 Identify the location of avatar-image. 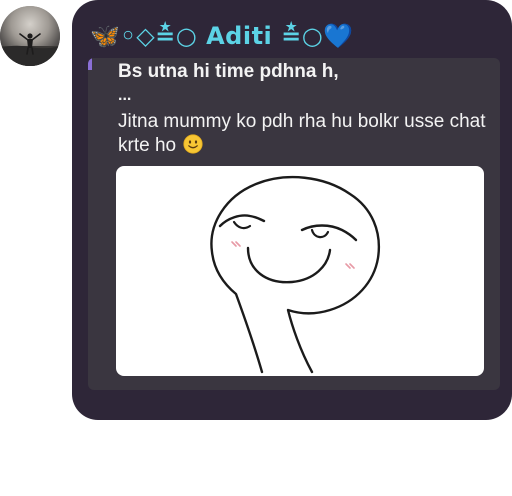
(30, 36).